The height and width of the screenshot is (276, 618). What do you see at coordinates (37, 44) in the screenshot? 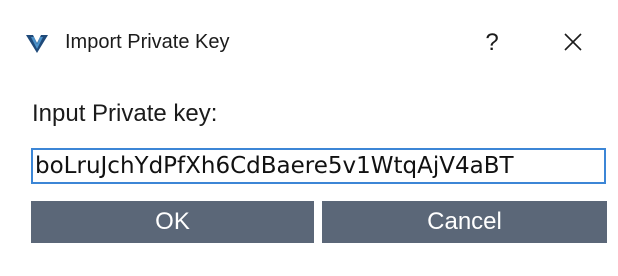
I see `vertcoin-logo-icon` at bounding box center [37, 44].